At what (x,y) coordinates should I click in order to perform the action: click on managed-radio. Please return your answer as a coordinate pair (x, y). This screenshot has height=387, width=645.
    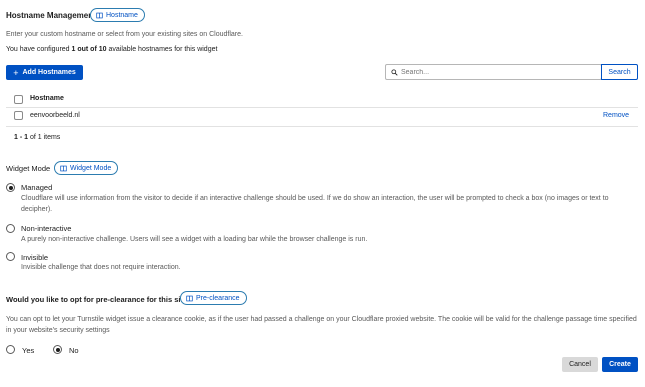
    Looking at the image, I should click on (10, 187).